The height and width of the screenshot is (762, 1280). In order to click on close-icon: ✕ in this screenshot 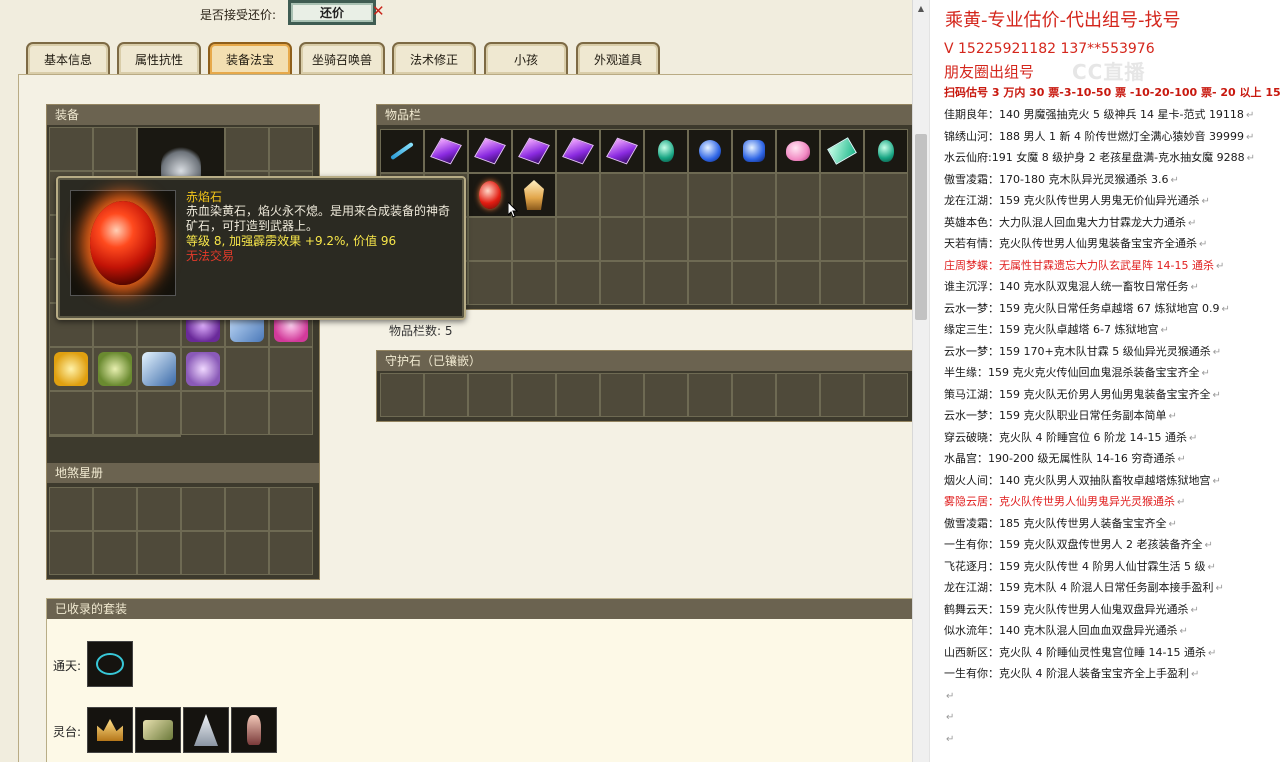, I will do `click(378, 11)`.